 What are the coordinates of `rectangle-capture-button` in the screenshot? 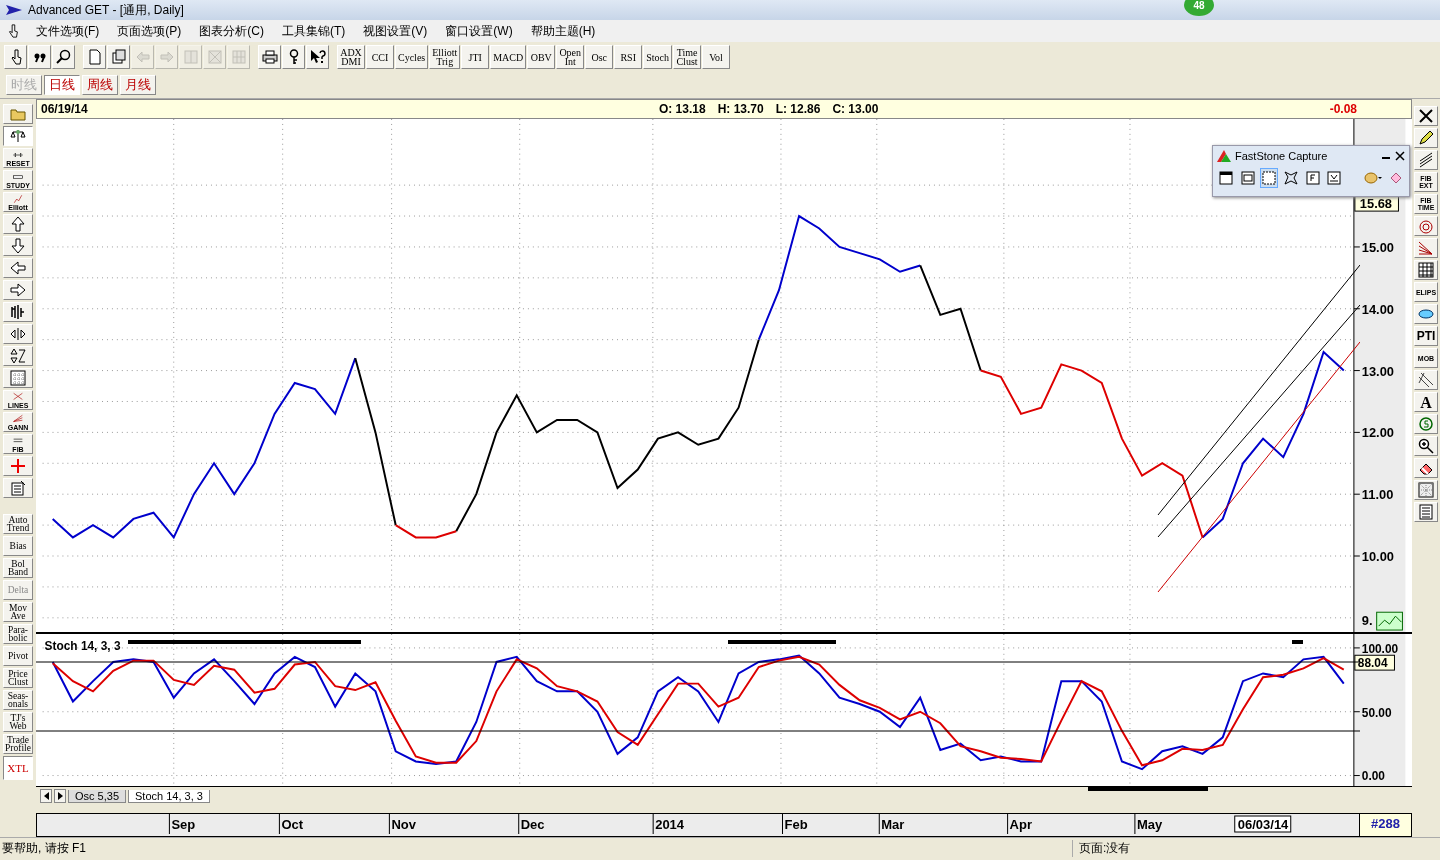 It's located at (1269, 178).